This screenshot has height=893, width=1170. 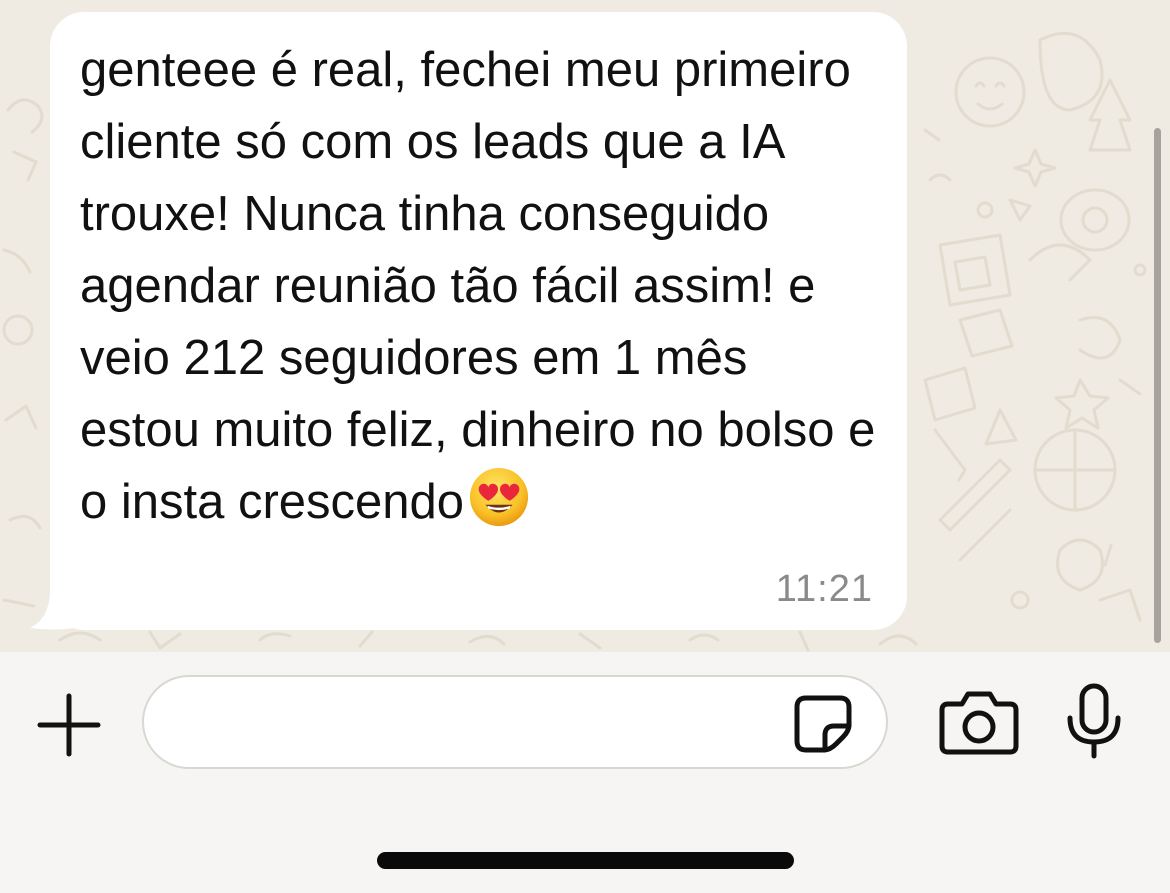 What do you see at coordinates (1157, 385) in the screenshot?
I see `chat-scrollbar` at bounding box center [1157, 385].